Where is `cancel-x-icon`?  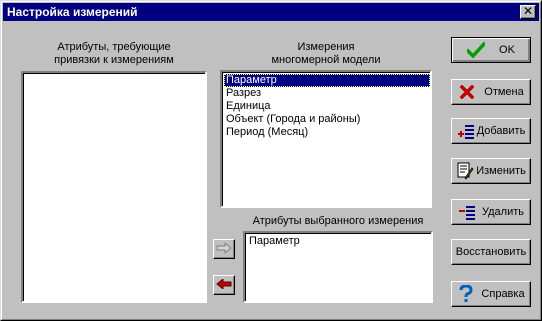
cancel-x-icon is located at coordinates (467, 92).